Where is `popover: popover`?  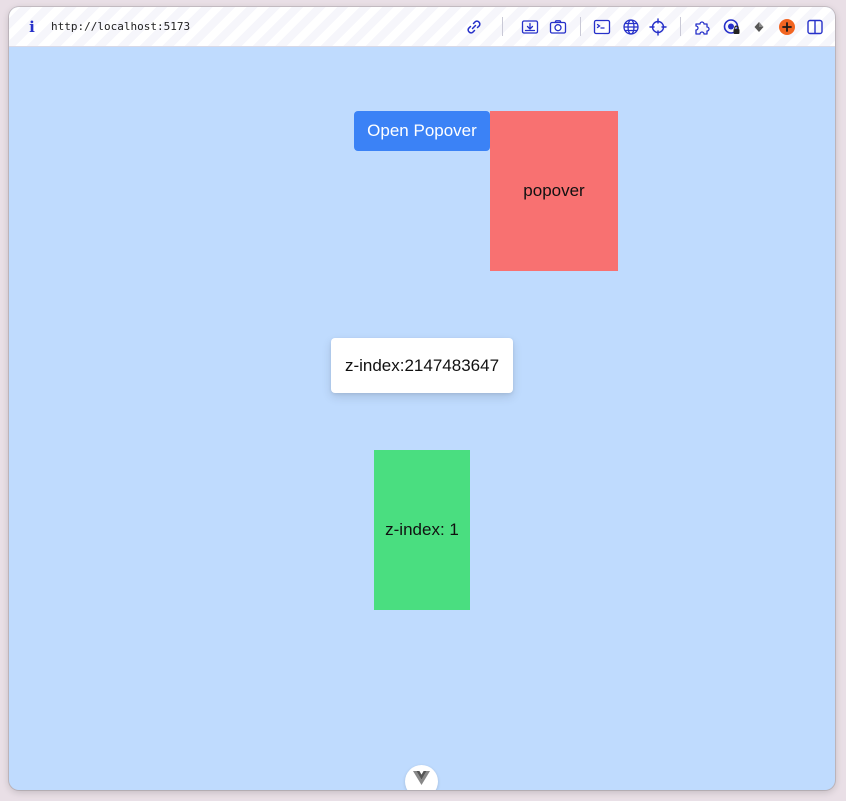 popover: popover is located at coordinates (554, 191).